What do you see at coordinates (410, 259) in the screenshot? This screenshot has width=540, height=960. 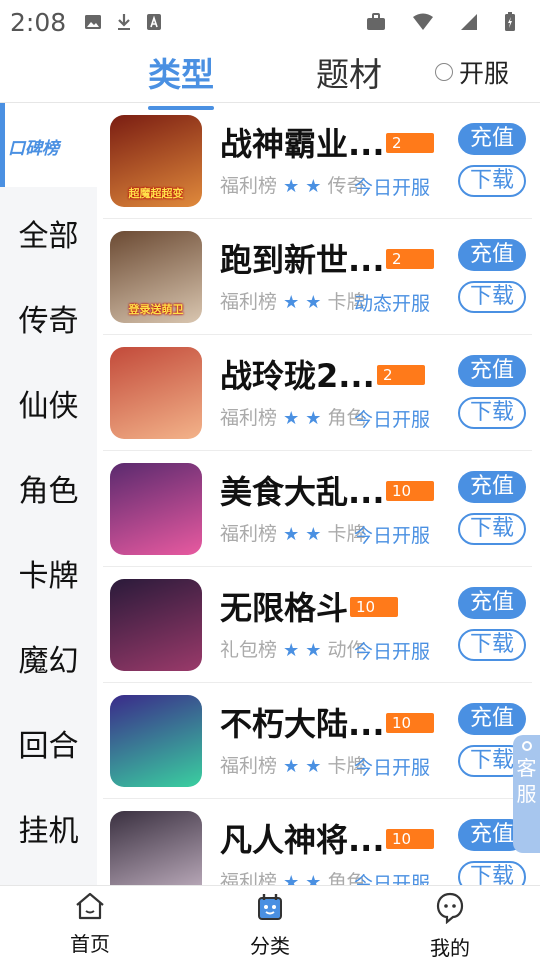 I see `discount-badge: 2` at bounding box center [410, 259].